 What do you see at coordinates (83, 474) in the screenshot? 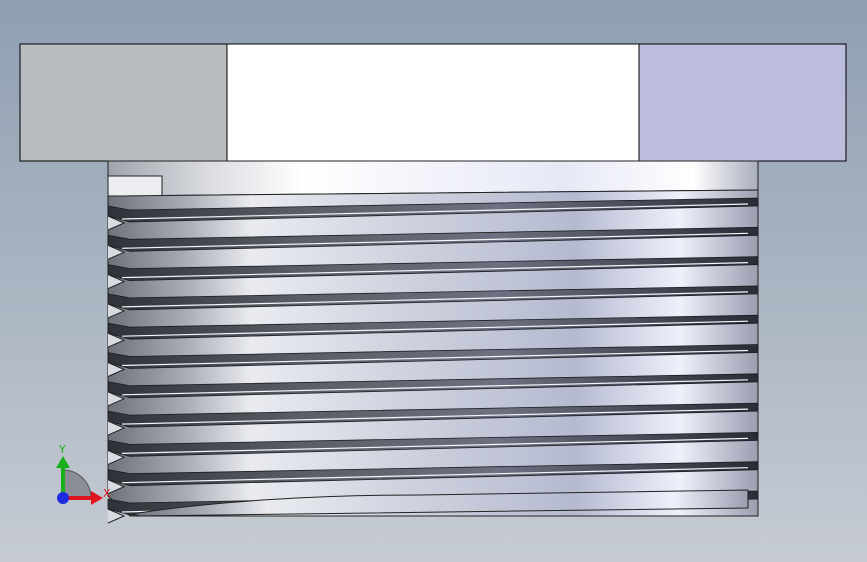
I see `coordinate-triad: Y X` at bounding box center [83, 474].